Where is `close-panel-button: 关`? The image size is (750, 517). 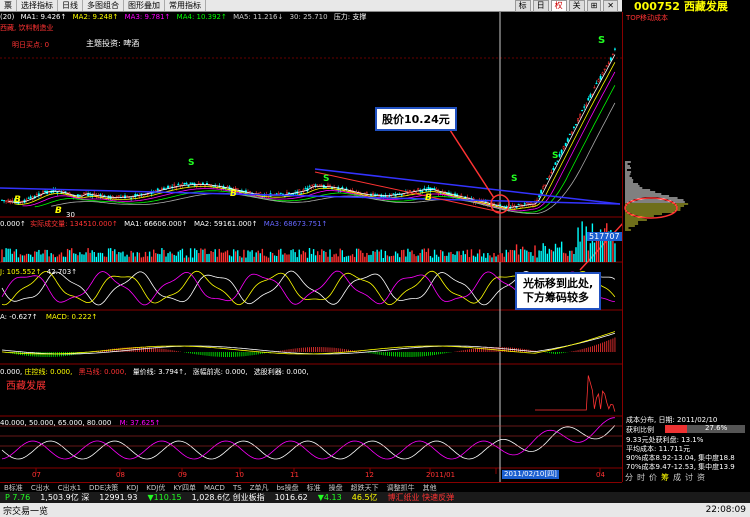
close-panel-button: 关 is located at coordinates (576, 6).